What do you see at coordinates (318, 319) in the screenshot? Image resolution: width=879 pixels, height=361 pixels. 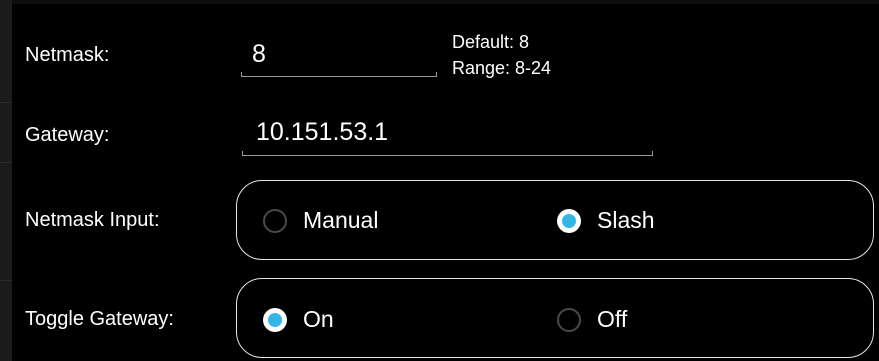 I see `gateway-on-label: On` at bounding box center [318, 319].